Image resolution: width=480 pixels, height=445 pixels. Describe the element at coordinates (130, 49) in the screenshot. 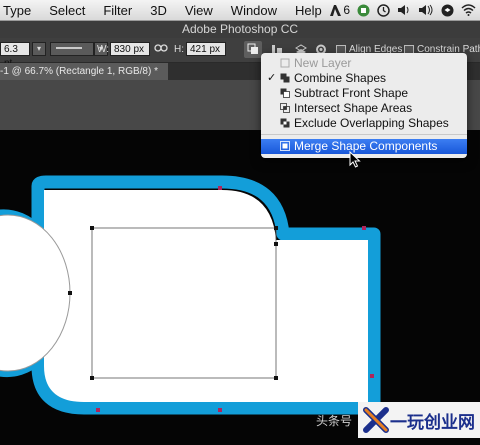

I see `width-field: 830 px` at that location.